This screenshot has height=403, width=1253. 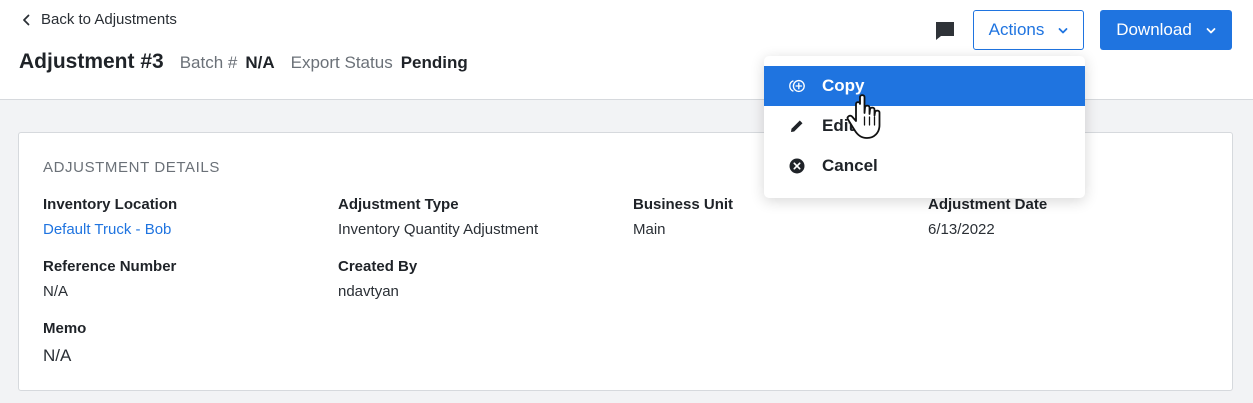 I want to click on actions-button-label: Actions, so click(x=1016, y=29).